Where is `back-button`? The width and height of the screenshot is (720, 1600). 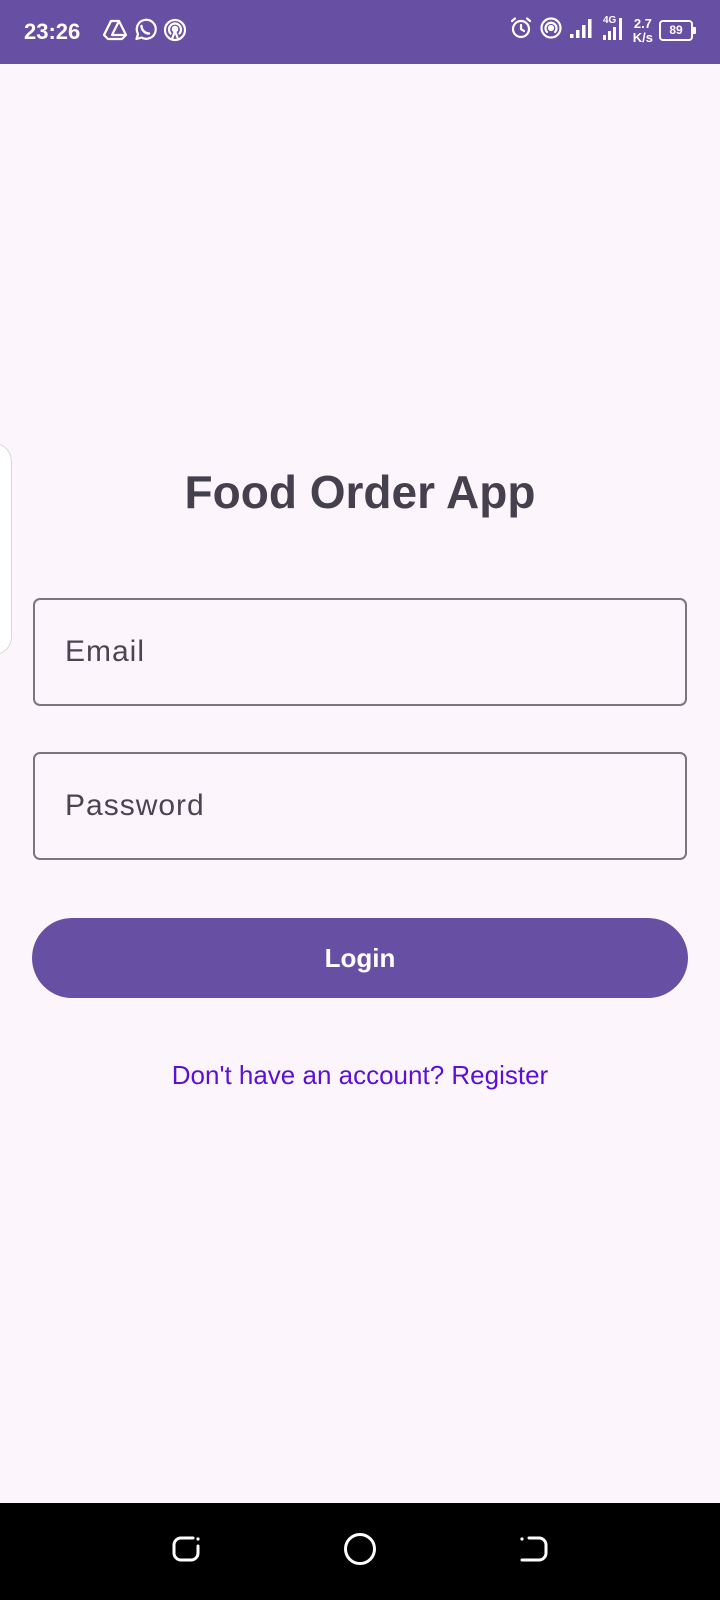 back-button is located at coordinates (534, 1551).